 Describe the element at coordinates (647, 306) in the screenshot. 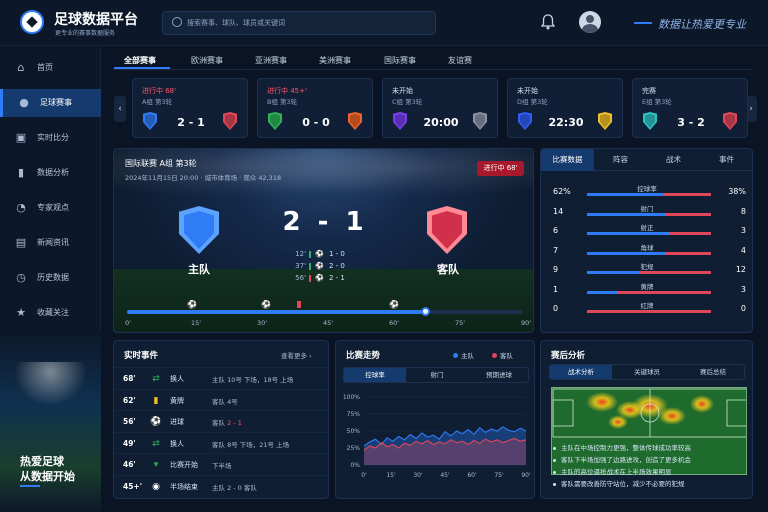

I see `stat-label: 红牌` at that location.